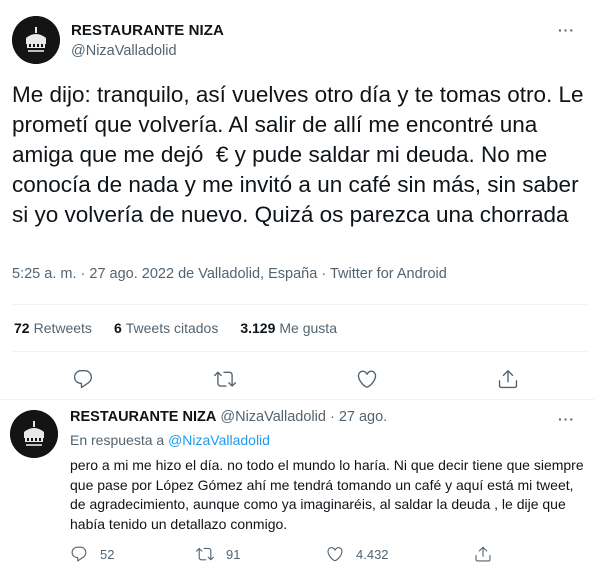 The height and width of the screenshot is (579, 594). Describe the element at coordinates (44, 274) in the screenshot. I see `tweet-time: 5:25 a. m.` at that location.